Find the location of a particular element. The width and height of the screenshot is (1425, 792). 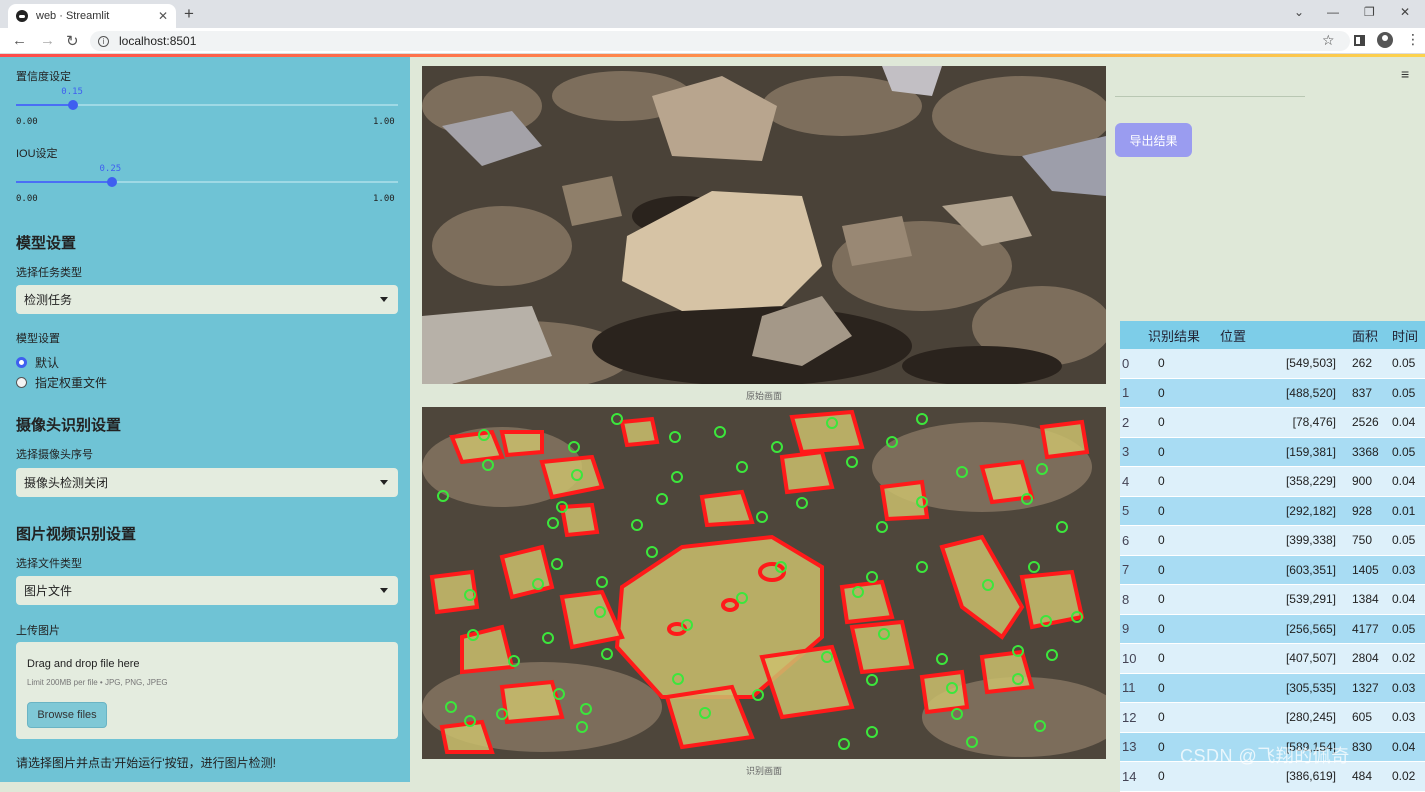

table-row: 0 0 [549,503] 262 0.05 is located at coordinates (1272, 364).